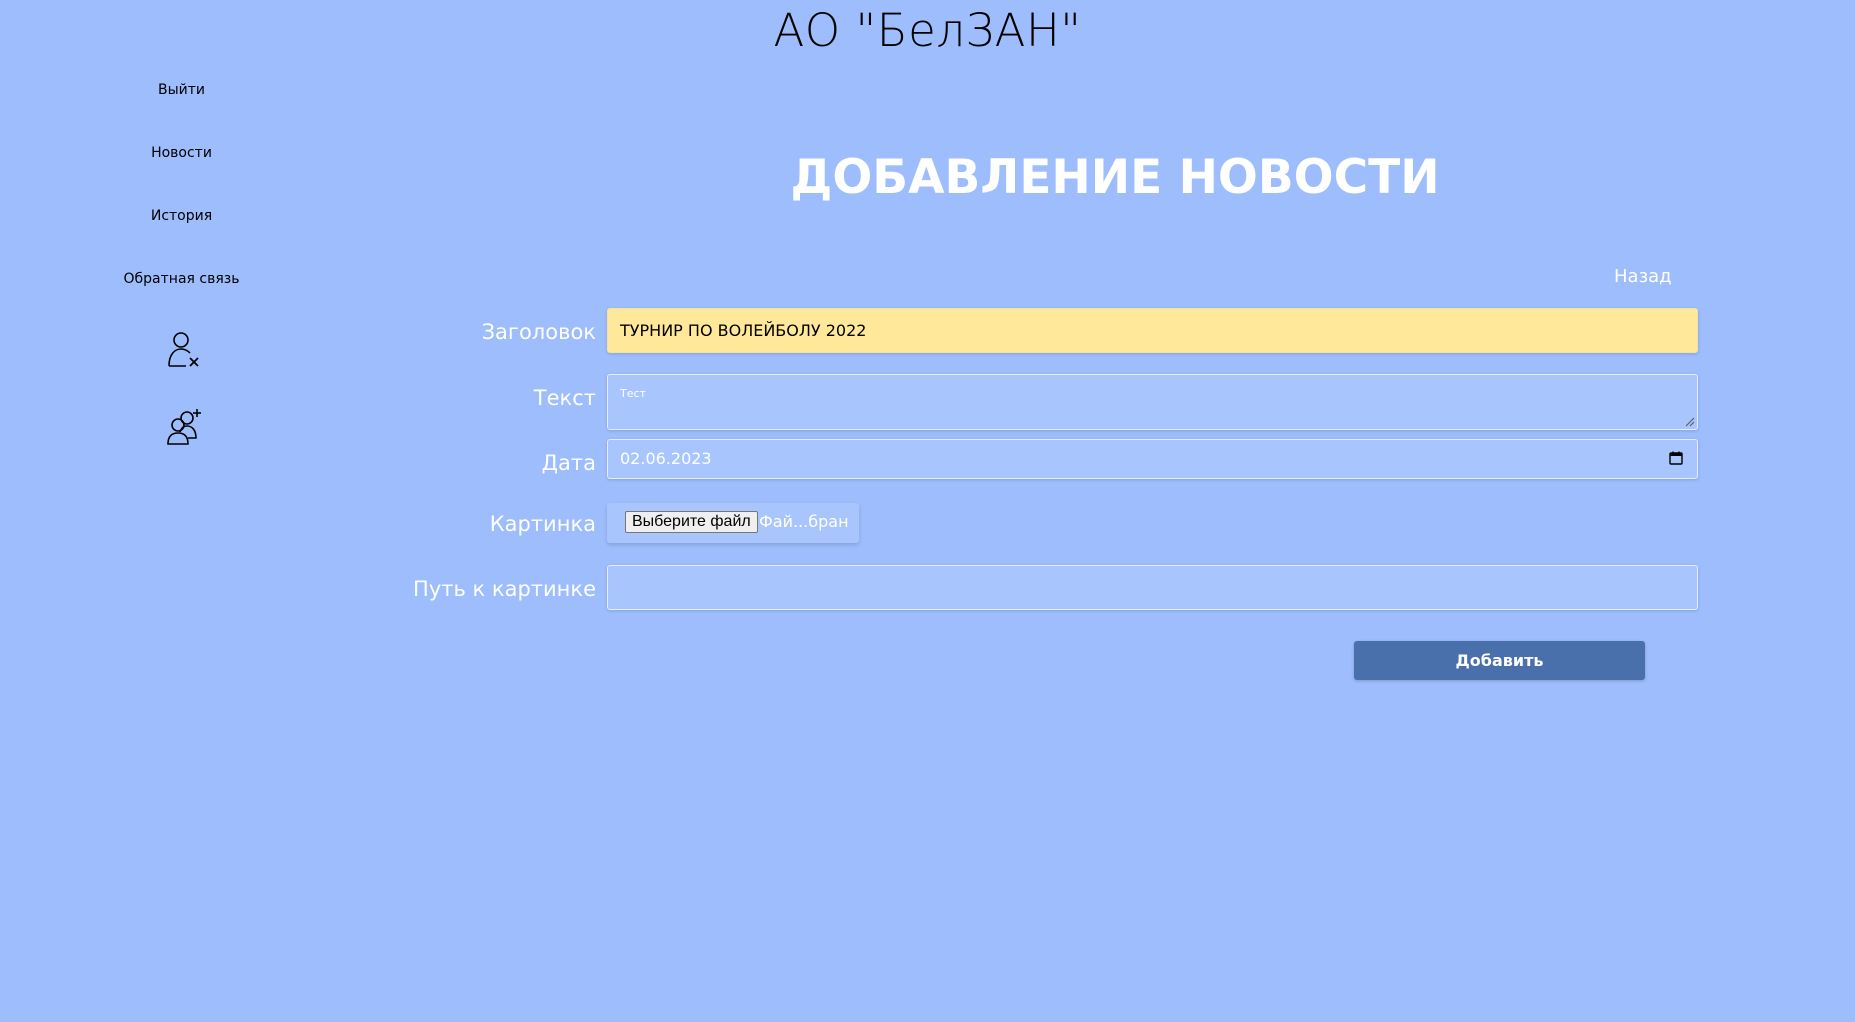 The image size is (1855, 1022). Describe the element at coordinates (568, 463) in the screenshot. I see `date-label: Дата` at that location.